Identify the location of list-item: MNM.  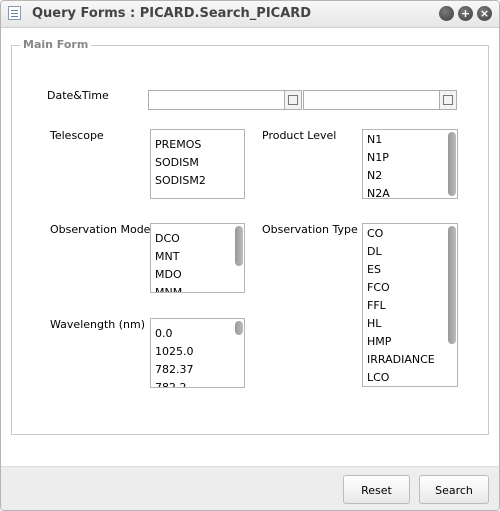
(197, 288).